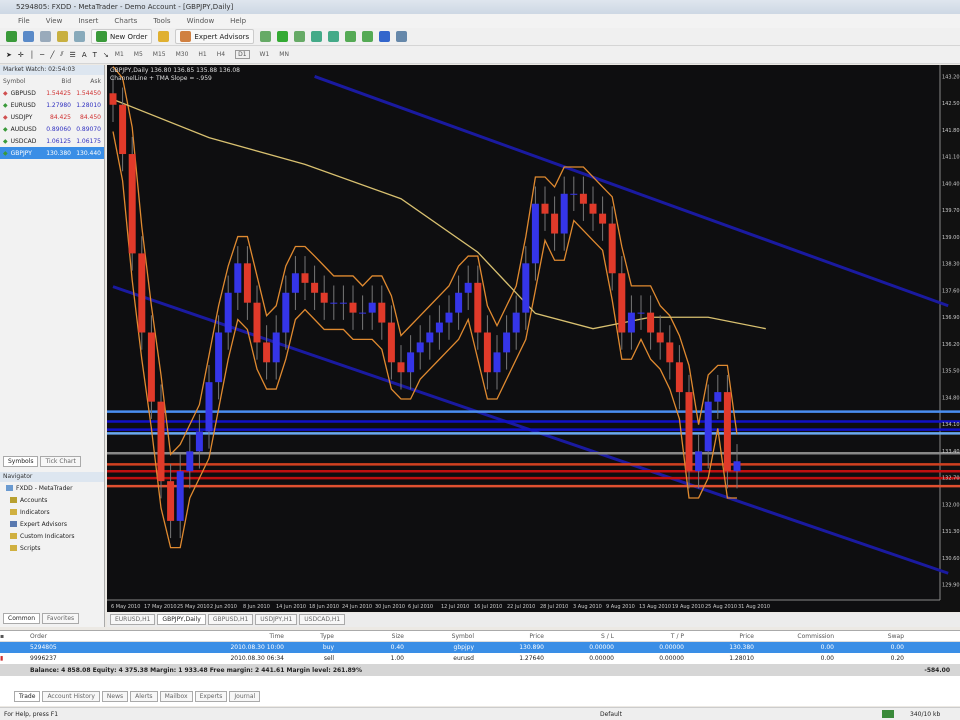  Describe the element at coordinates (334, 36) in the screenshot. I see `zoom-out-icon` at that location.